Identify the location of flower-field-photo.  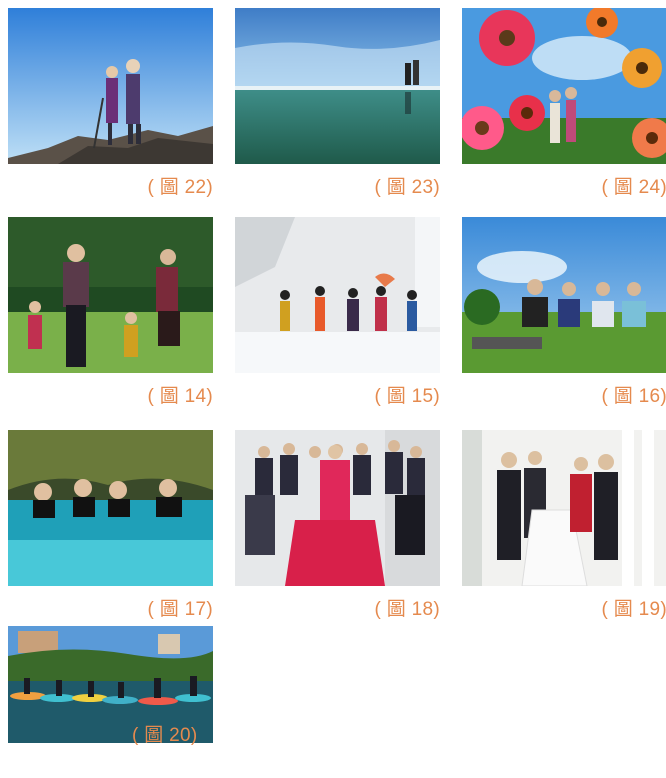
(564, 86).